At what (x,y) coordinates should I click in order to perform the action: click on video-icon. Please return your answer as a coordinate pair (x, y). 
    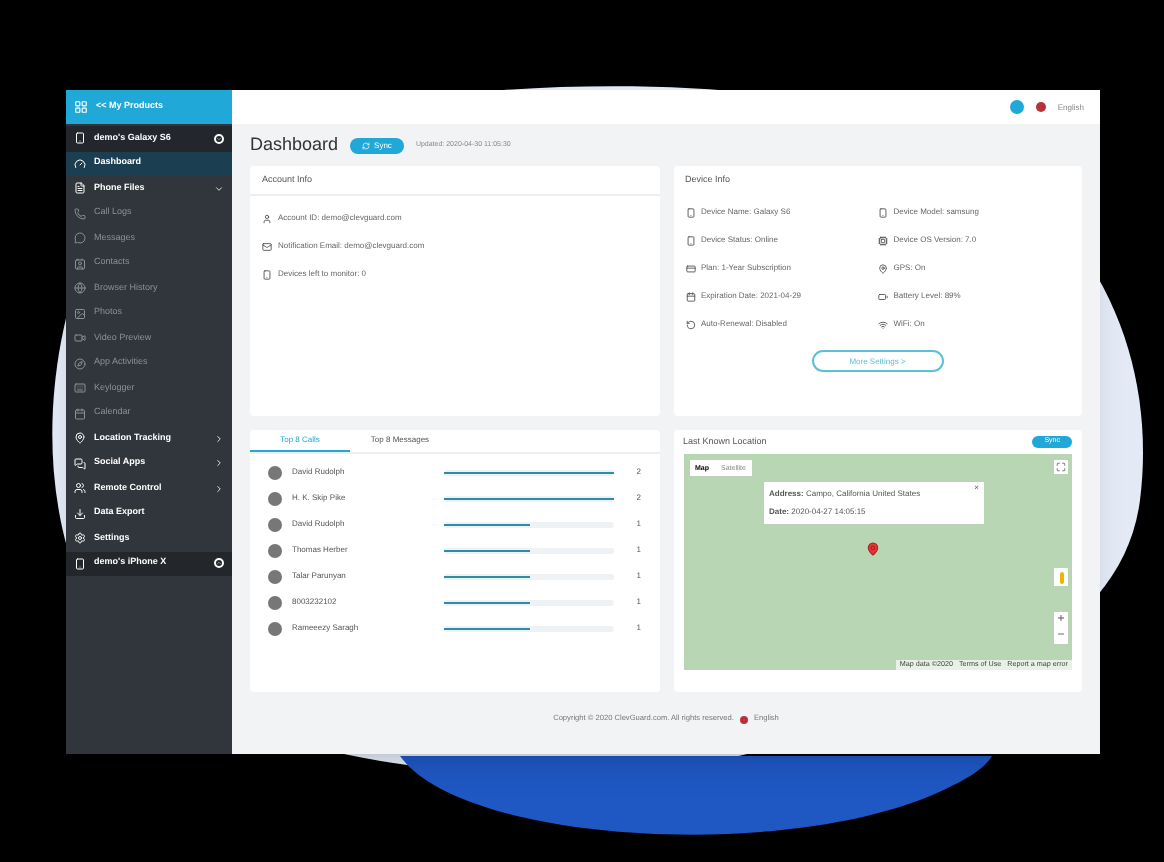
    Looking at the image, I should click on (80, 338).